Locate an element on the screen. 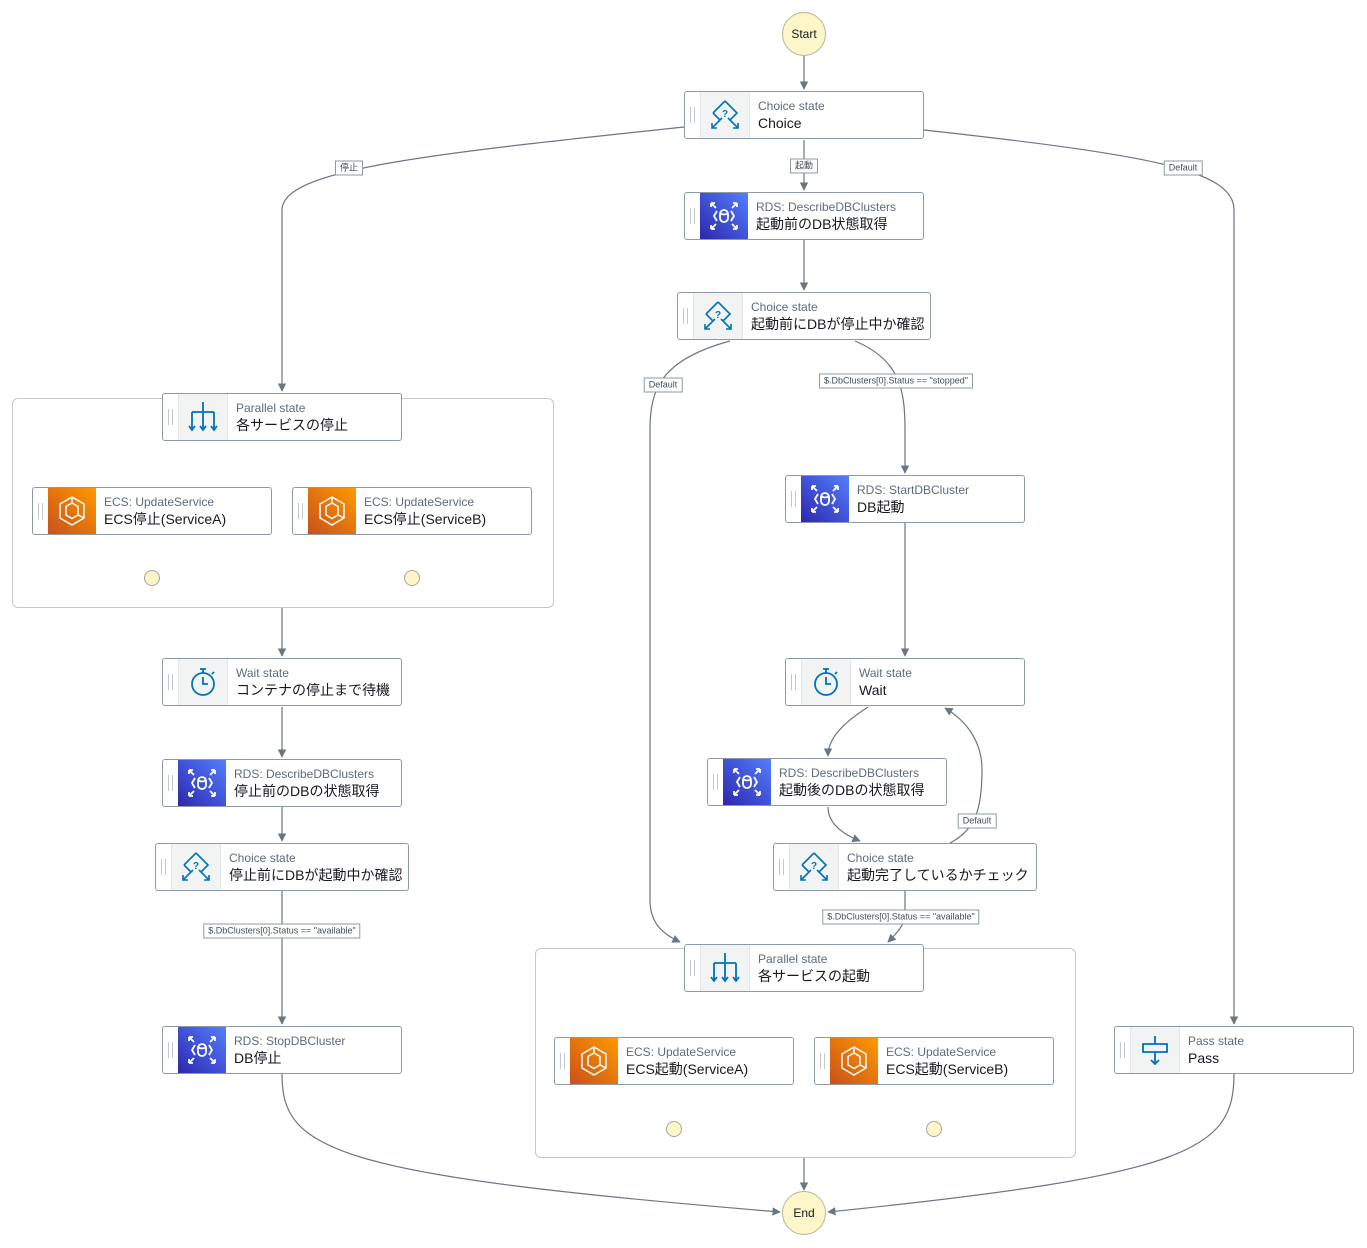 The width and height of the screenshot is (1367, 1248). state-name: 停止前のDBの状態取得 is located at coordinates (307, 791).